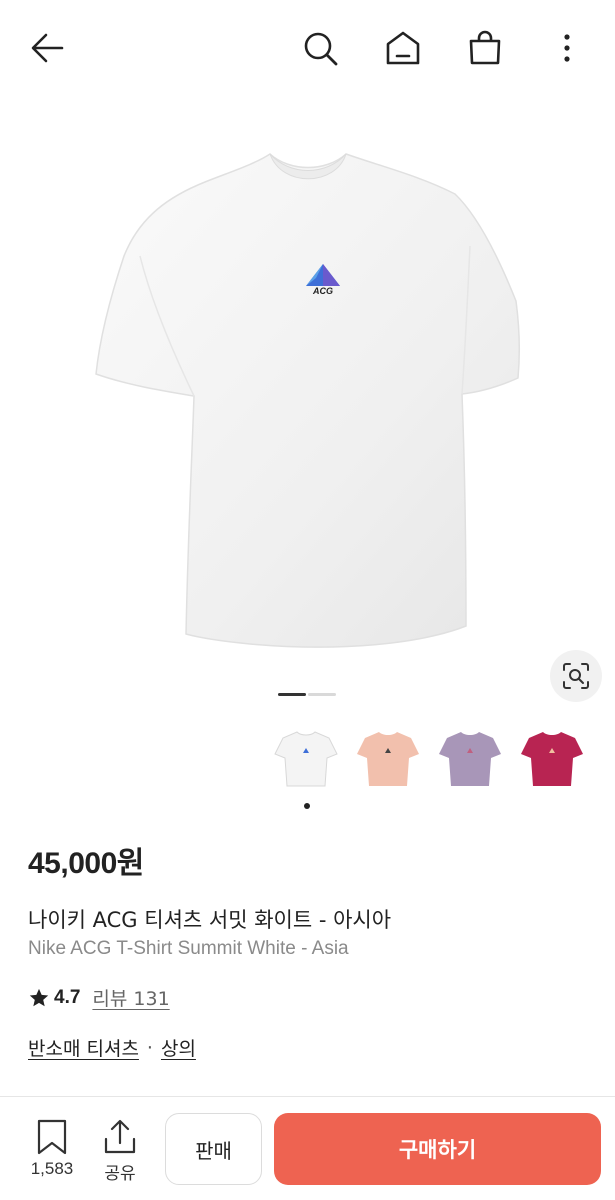  I want to click on more-options-button, so click(567, 48).